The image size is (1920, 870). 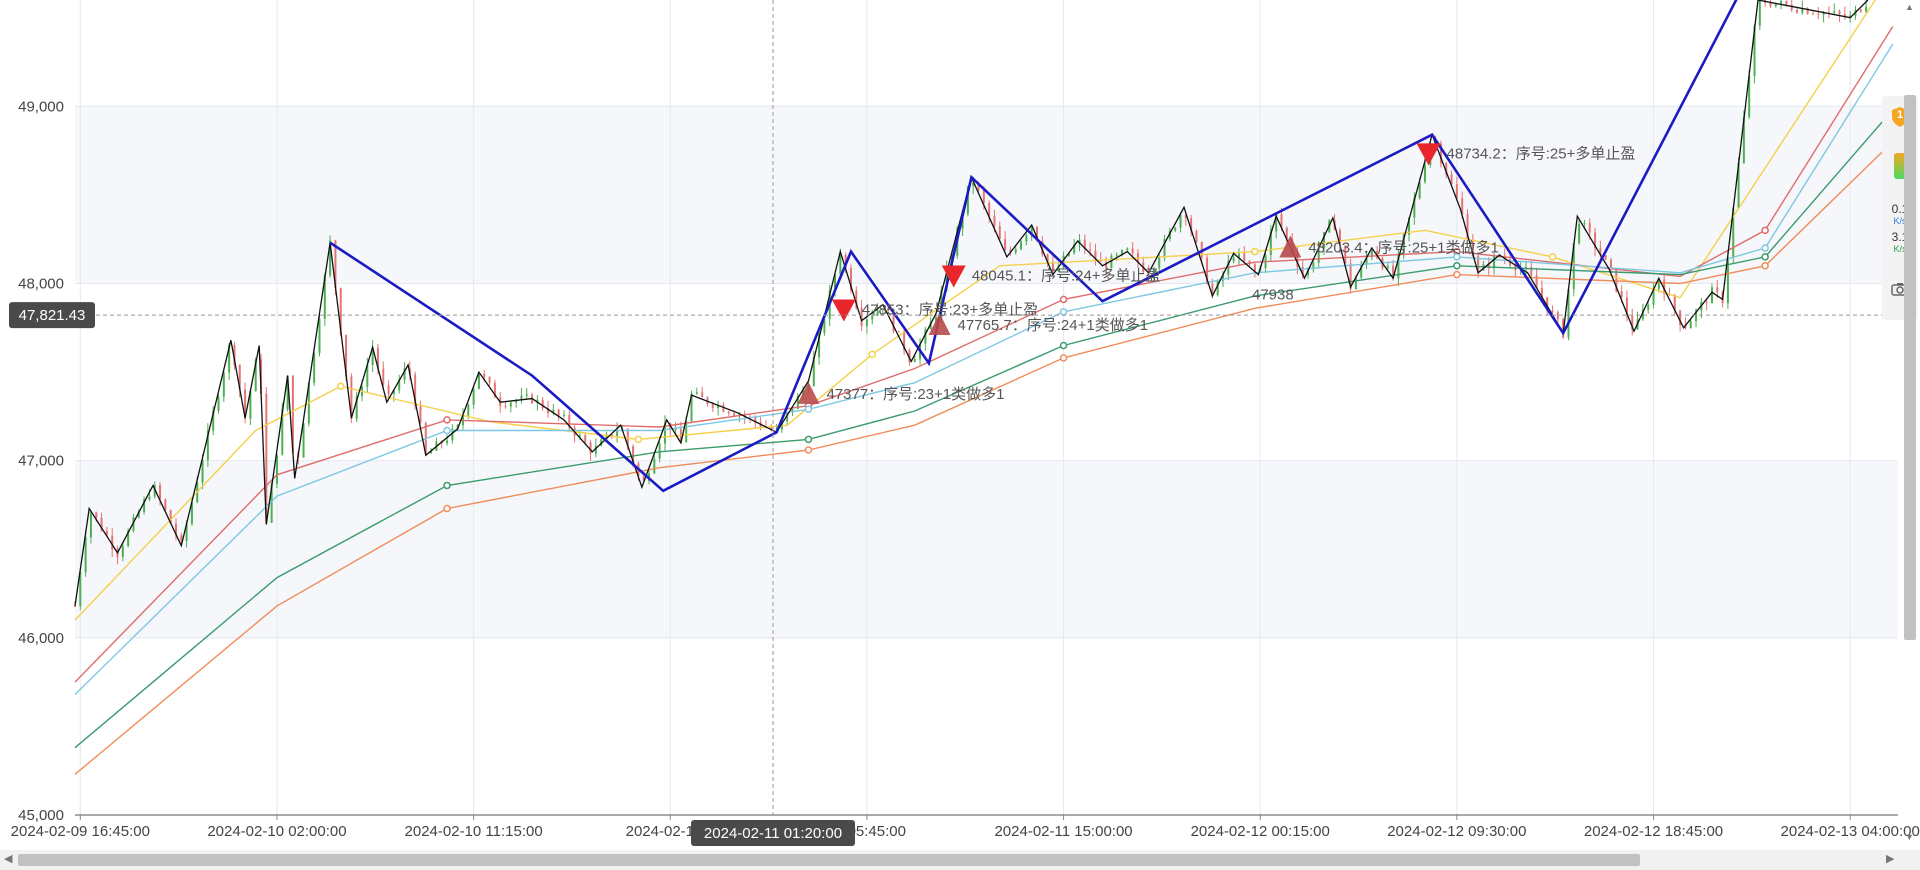 I want to click on vertical-scroll-thumb, so click(x=1910, y=367).